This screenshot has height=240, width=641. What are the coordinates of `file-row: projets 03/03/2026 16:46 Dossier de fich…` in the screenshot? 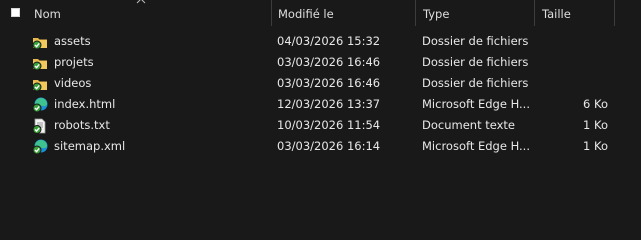 It's located at (320, 62).